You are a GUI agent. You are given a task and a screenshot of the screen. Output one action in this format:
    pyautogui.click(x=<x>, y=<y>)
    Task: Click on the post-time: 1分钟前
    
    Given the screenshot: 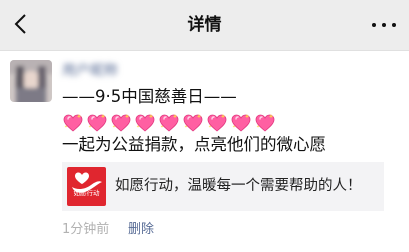 What is the action you would take?
    pyautogui.click(x=86, y=229)
    